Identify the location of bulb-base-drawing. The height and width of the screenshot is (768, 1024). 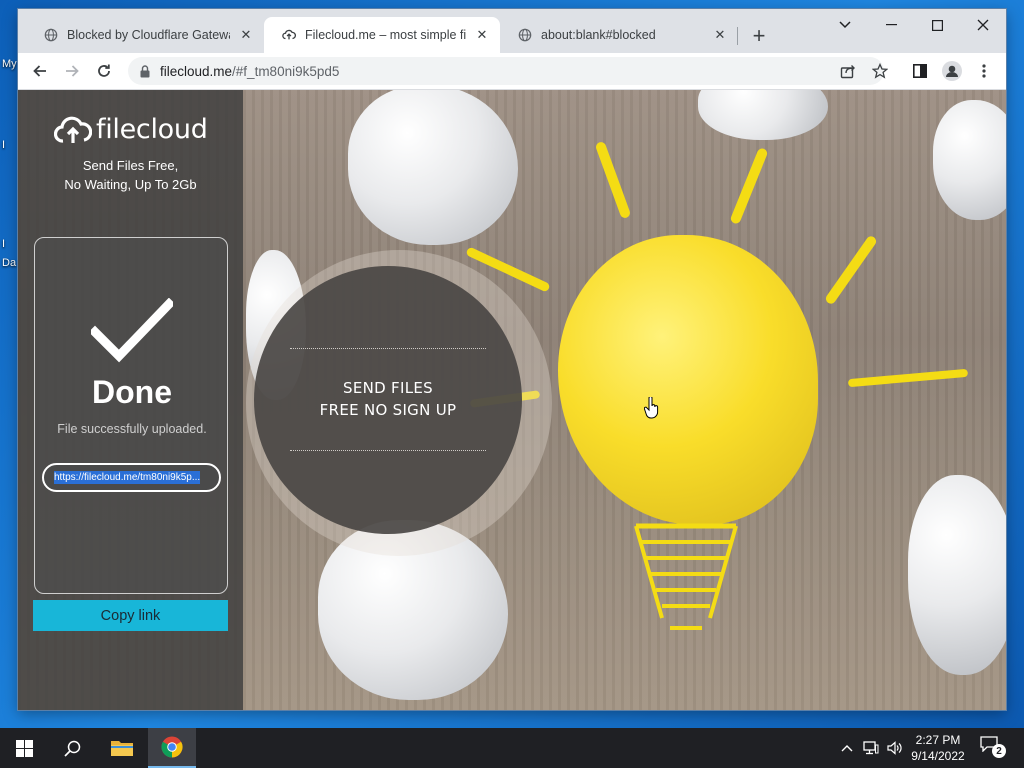
(686, 576).